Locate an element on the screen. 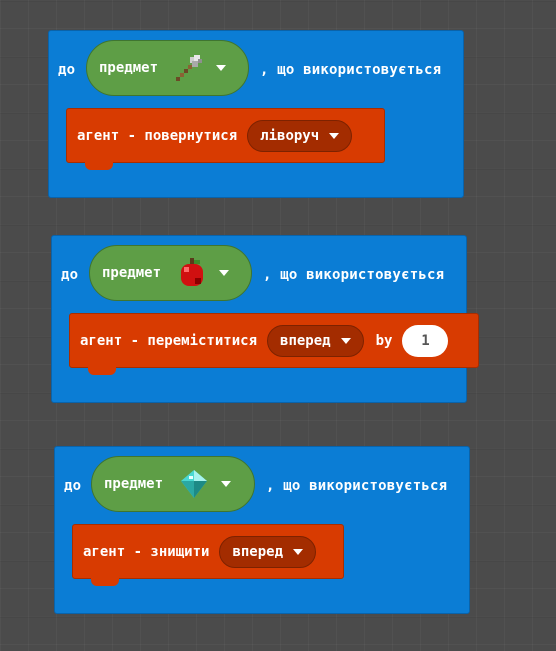 This screenshot has width=556, height=651. agent-destroy-command: агент - знищити вперед is located at coordinates (208, 555).